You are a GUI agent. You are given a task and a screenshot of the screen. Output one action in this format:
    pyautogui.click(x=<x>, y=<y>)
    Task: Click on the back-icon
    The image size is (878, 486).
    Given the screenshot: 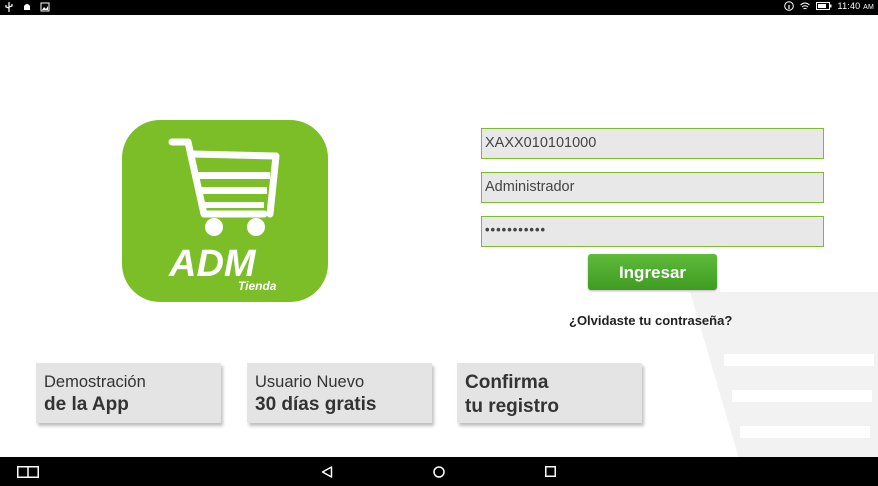 What is the action you would take?
    pyautogui.click(x=327, y=471)
    